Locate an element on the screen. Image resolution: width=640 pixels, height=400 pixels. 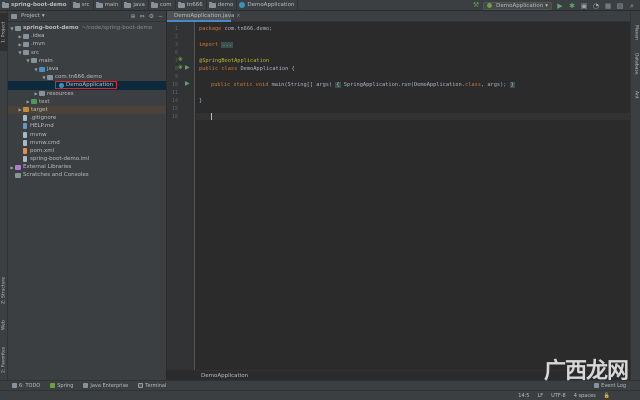
breadcrumb-project: spring-boot-demo is located at coordinates (35, 5).